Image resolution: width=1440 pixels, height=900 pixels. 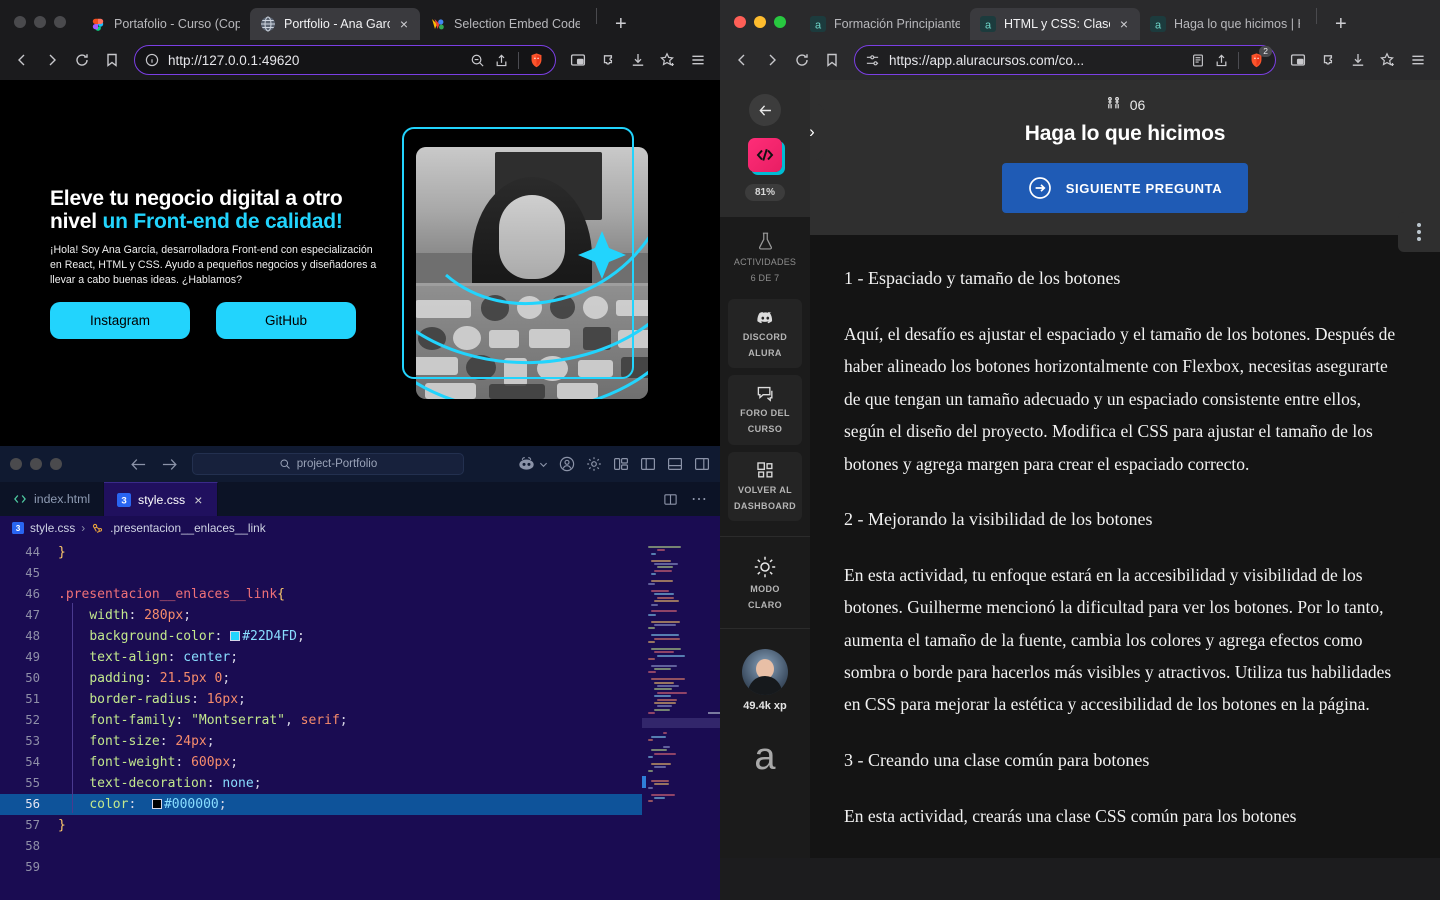 I want to click on editor-scrollbar-marker, so click(x=714, y=713).